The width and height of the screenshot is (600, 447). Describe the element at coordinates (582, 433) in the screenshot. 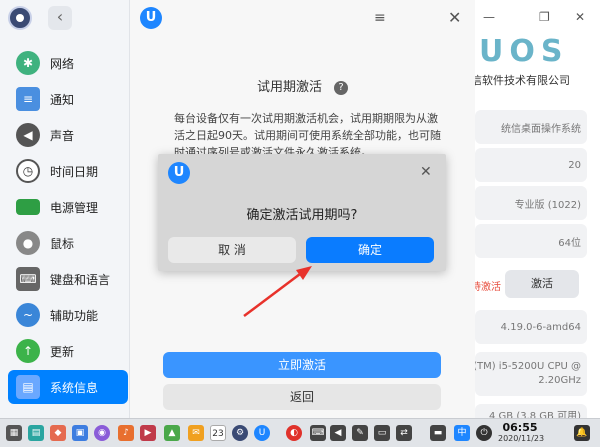

I see `notification-bell-icon: 🔔` at that location.